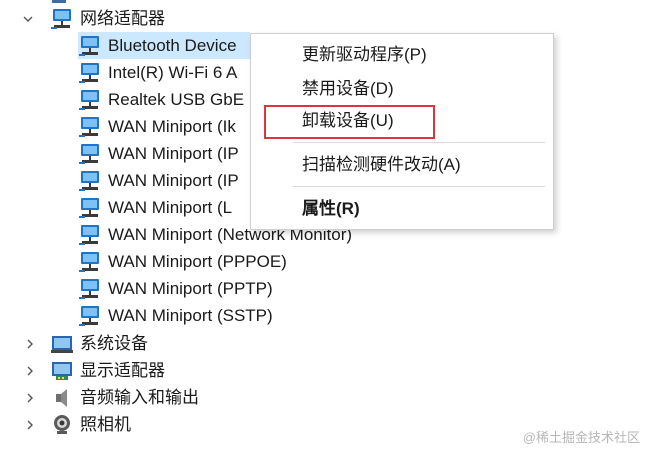  I want to click on adapter-label: WAN Miniport (Ik, so click(172, 126).